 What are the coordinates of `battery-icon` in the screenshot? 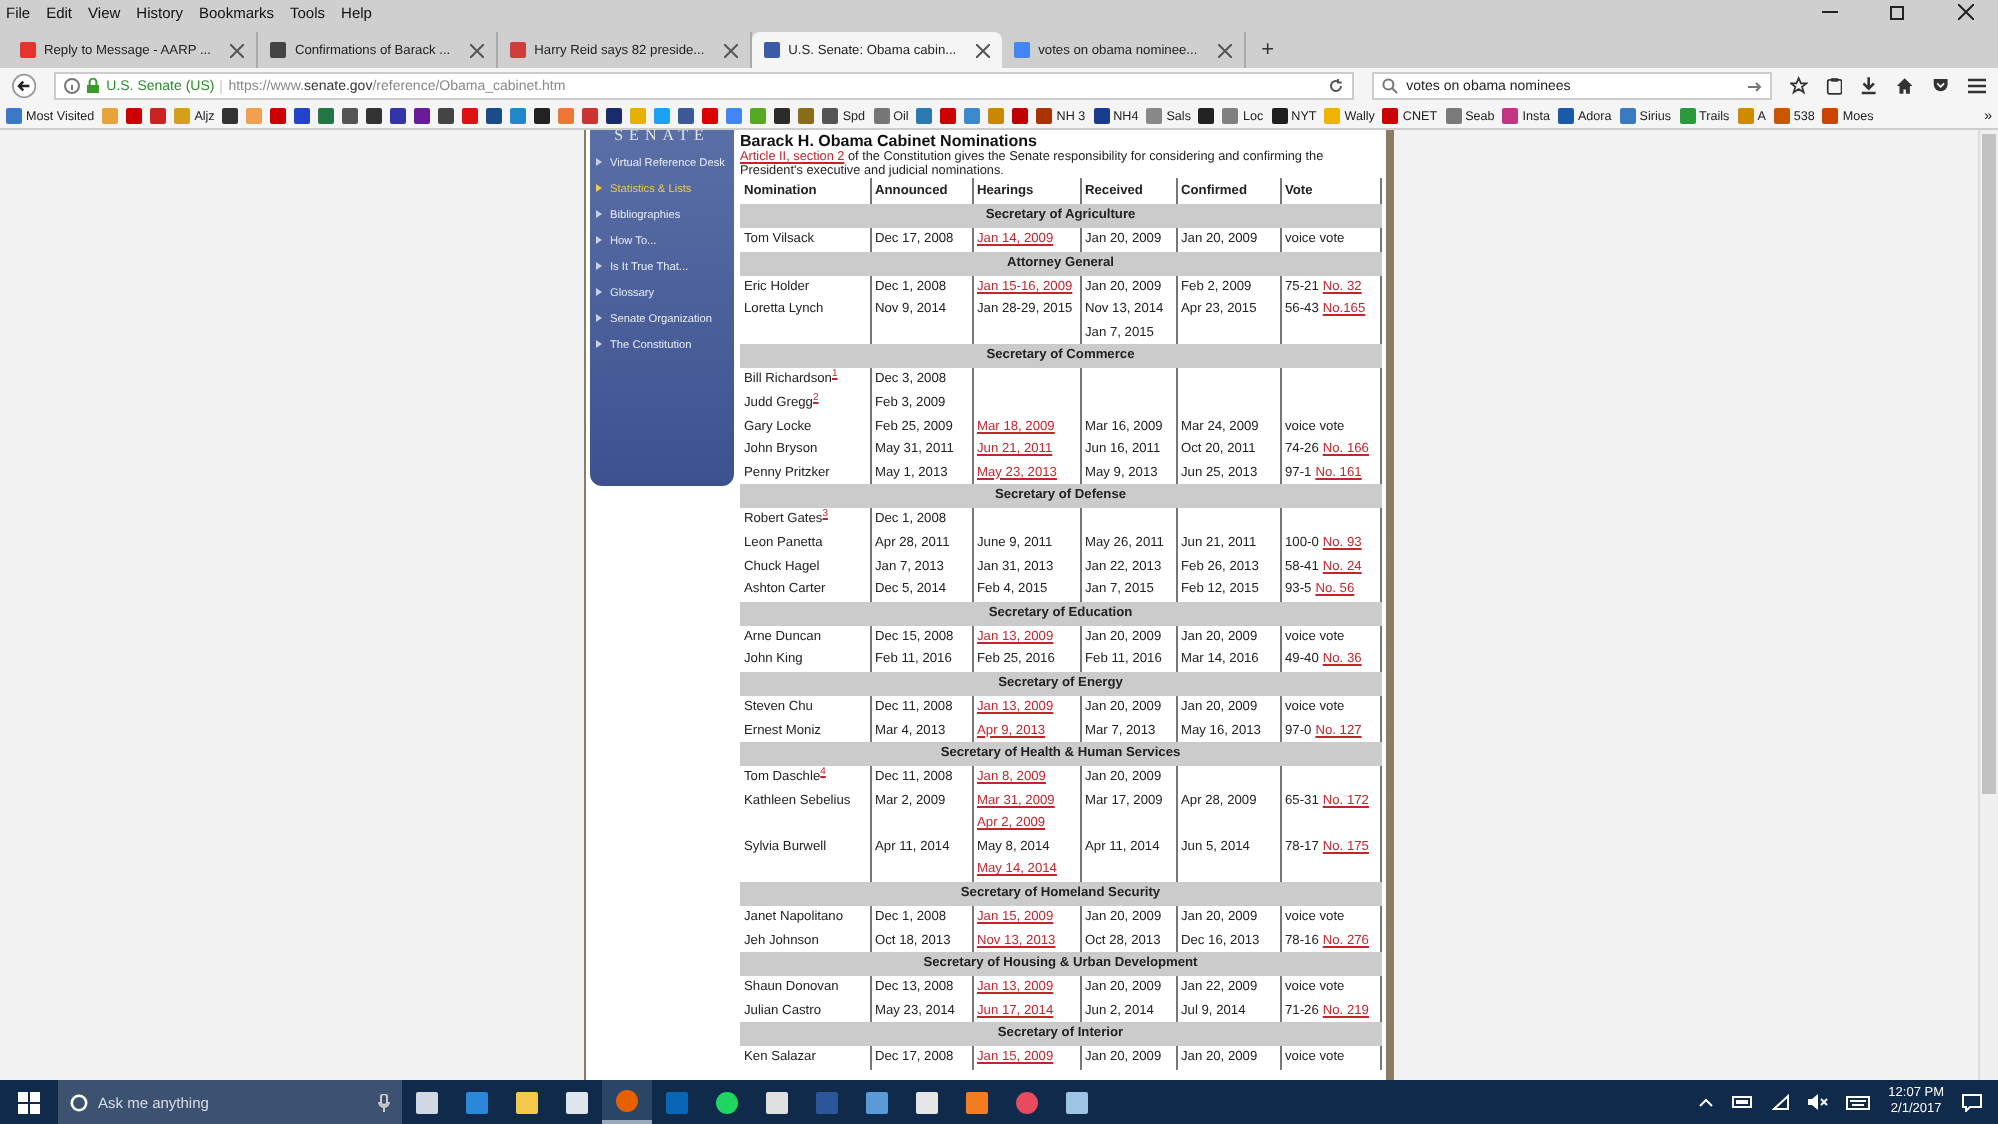 It's located at (1743, 1102).